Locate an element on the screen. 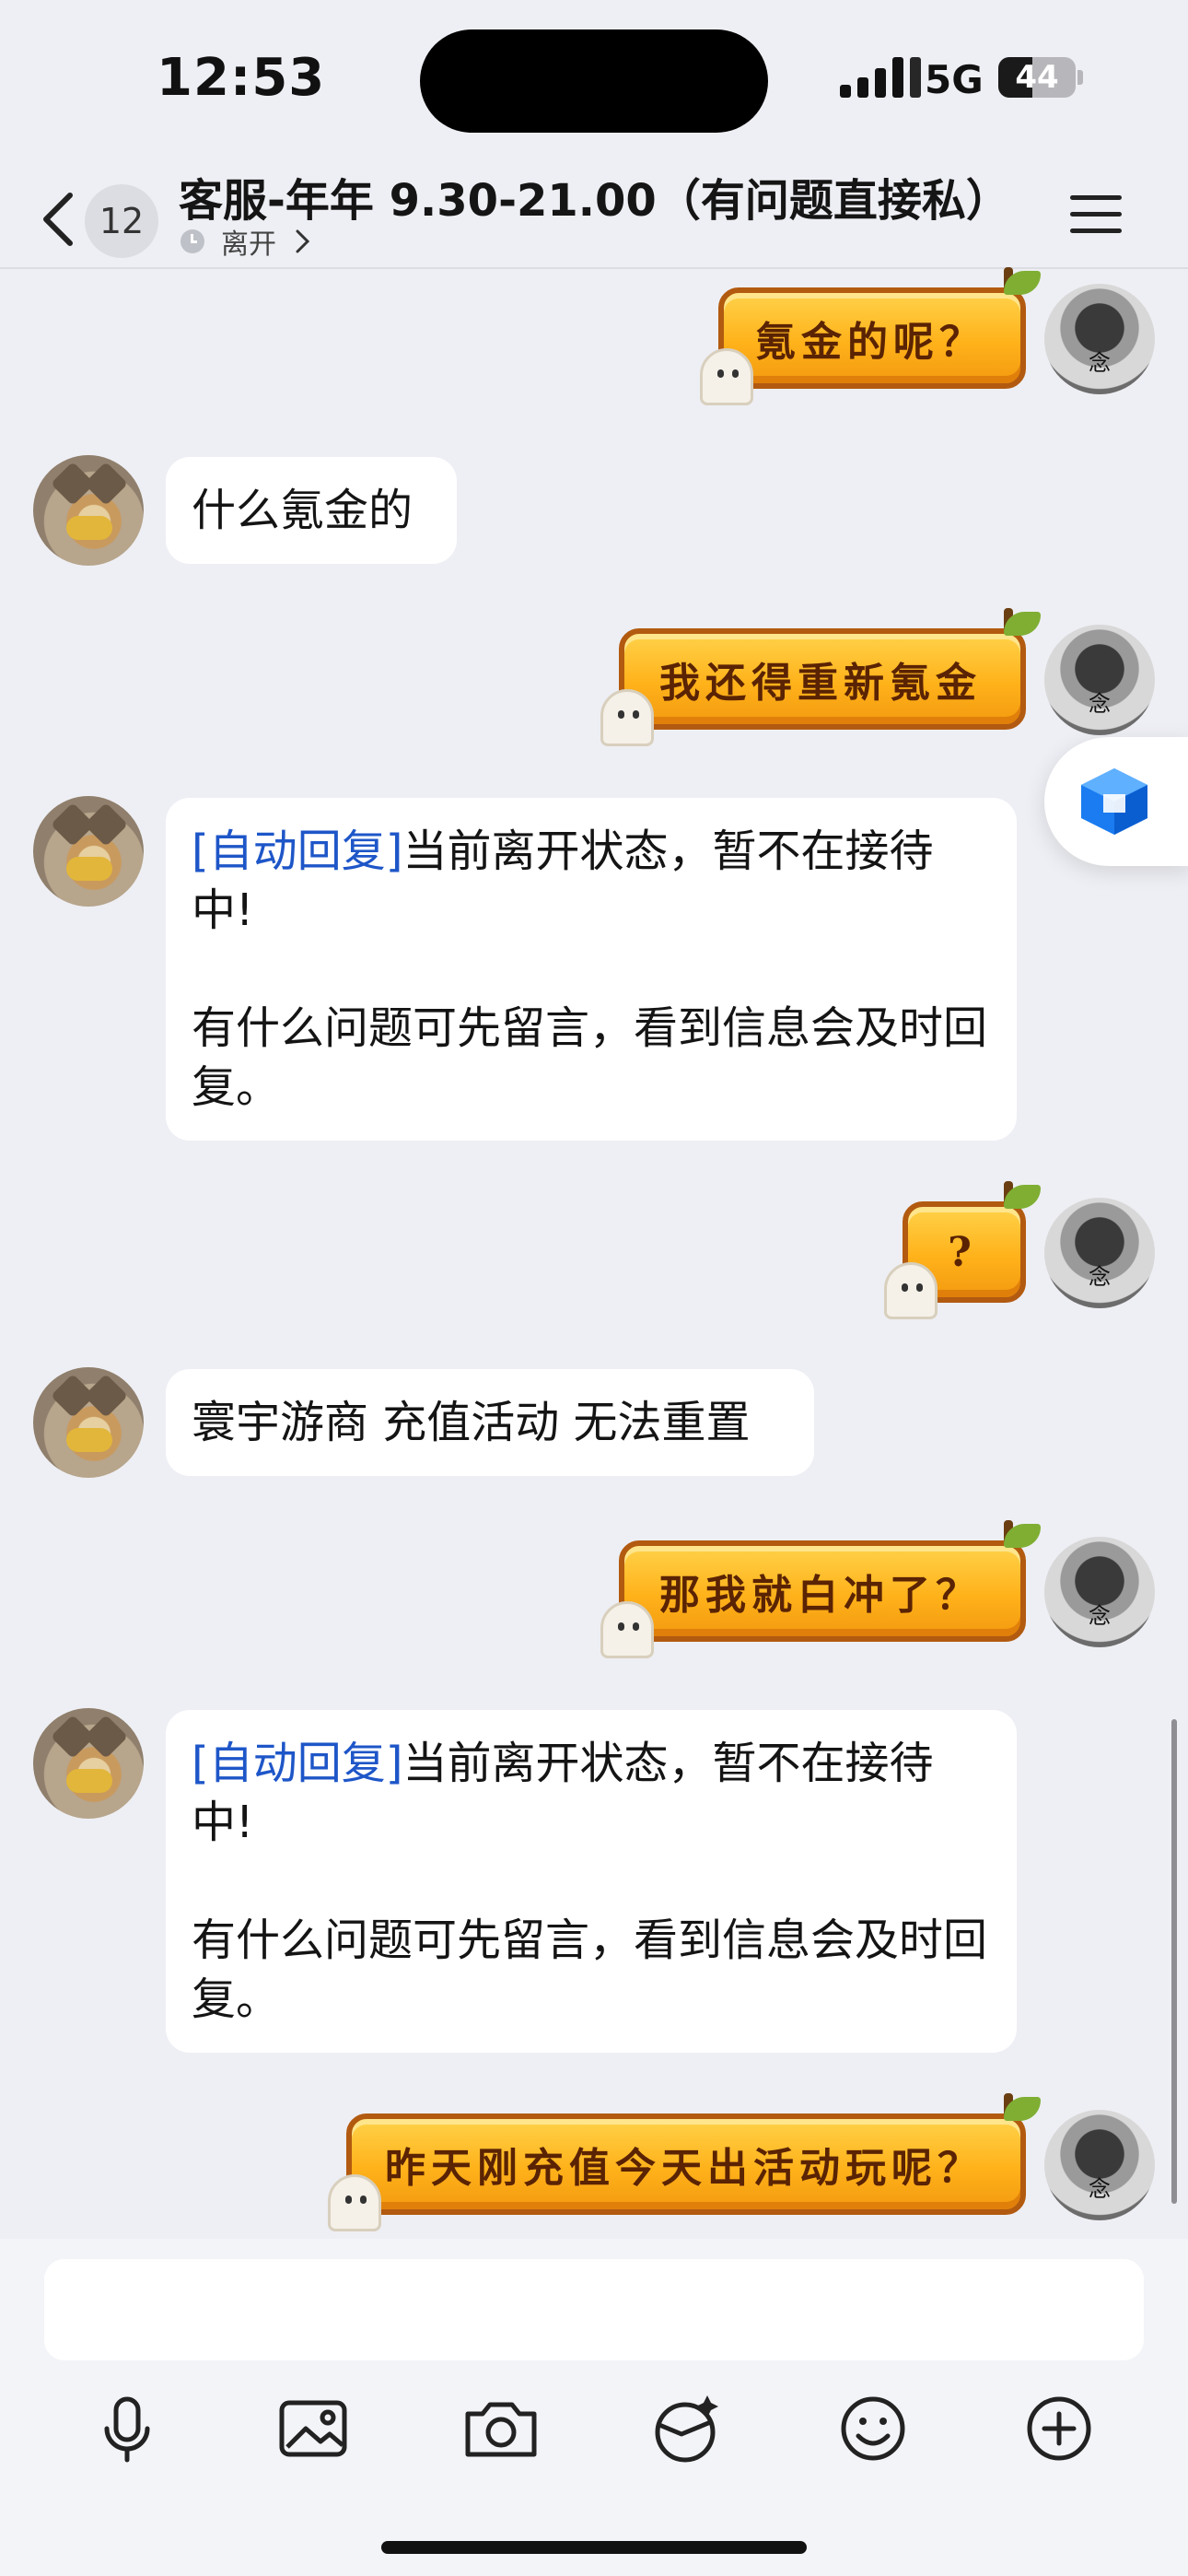  menu-button is located at coordinates (1101, 214).